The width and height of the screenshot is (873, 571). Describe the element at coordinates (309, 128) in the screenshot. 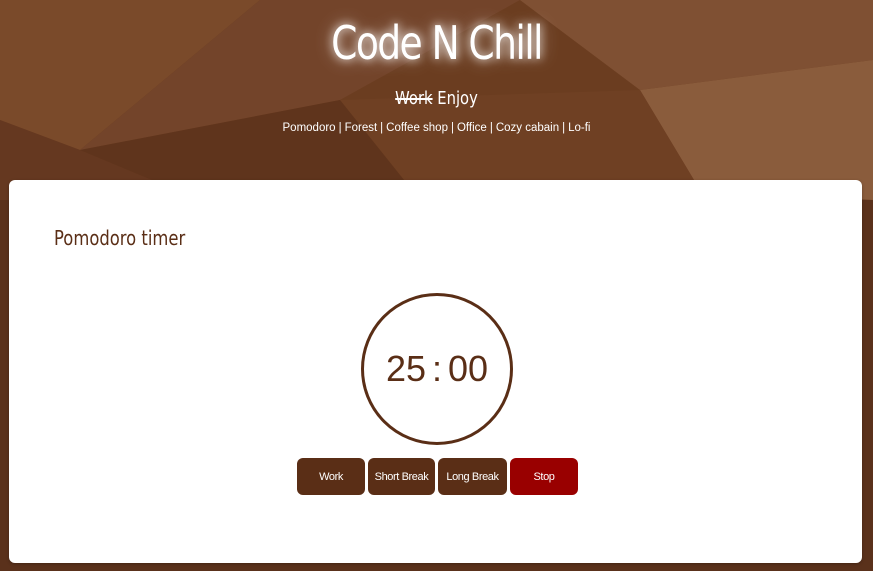

I see `nav-link-pomodoro: Pomodoro` at that location.